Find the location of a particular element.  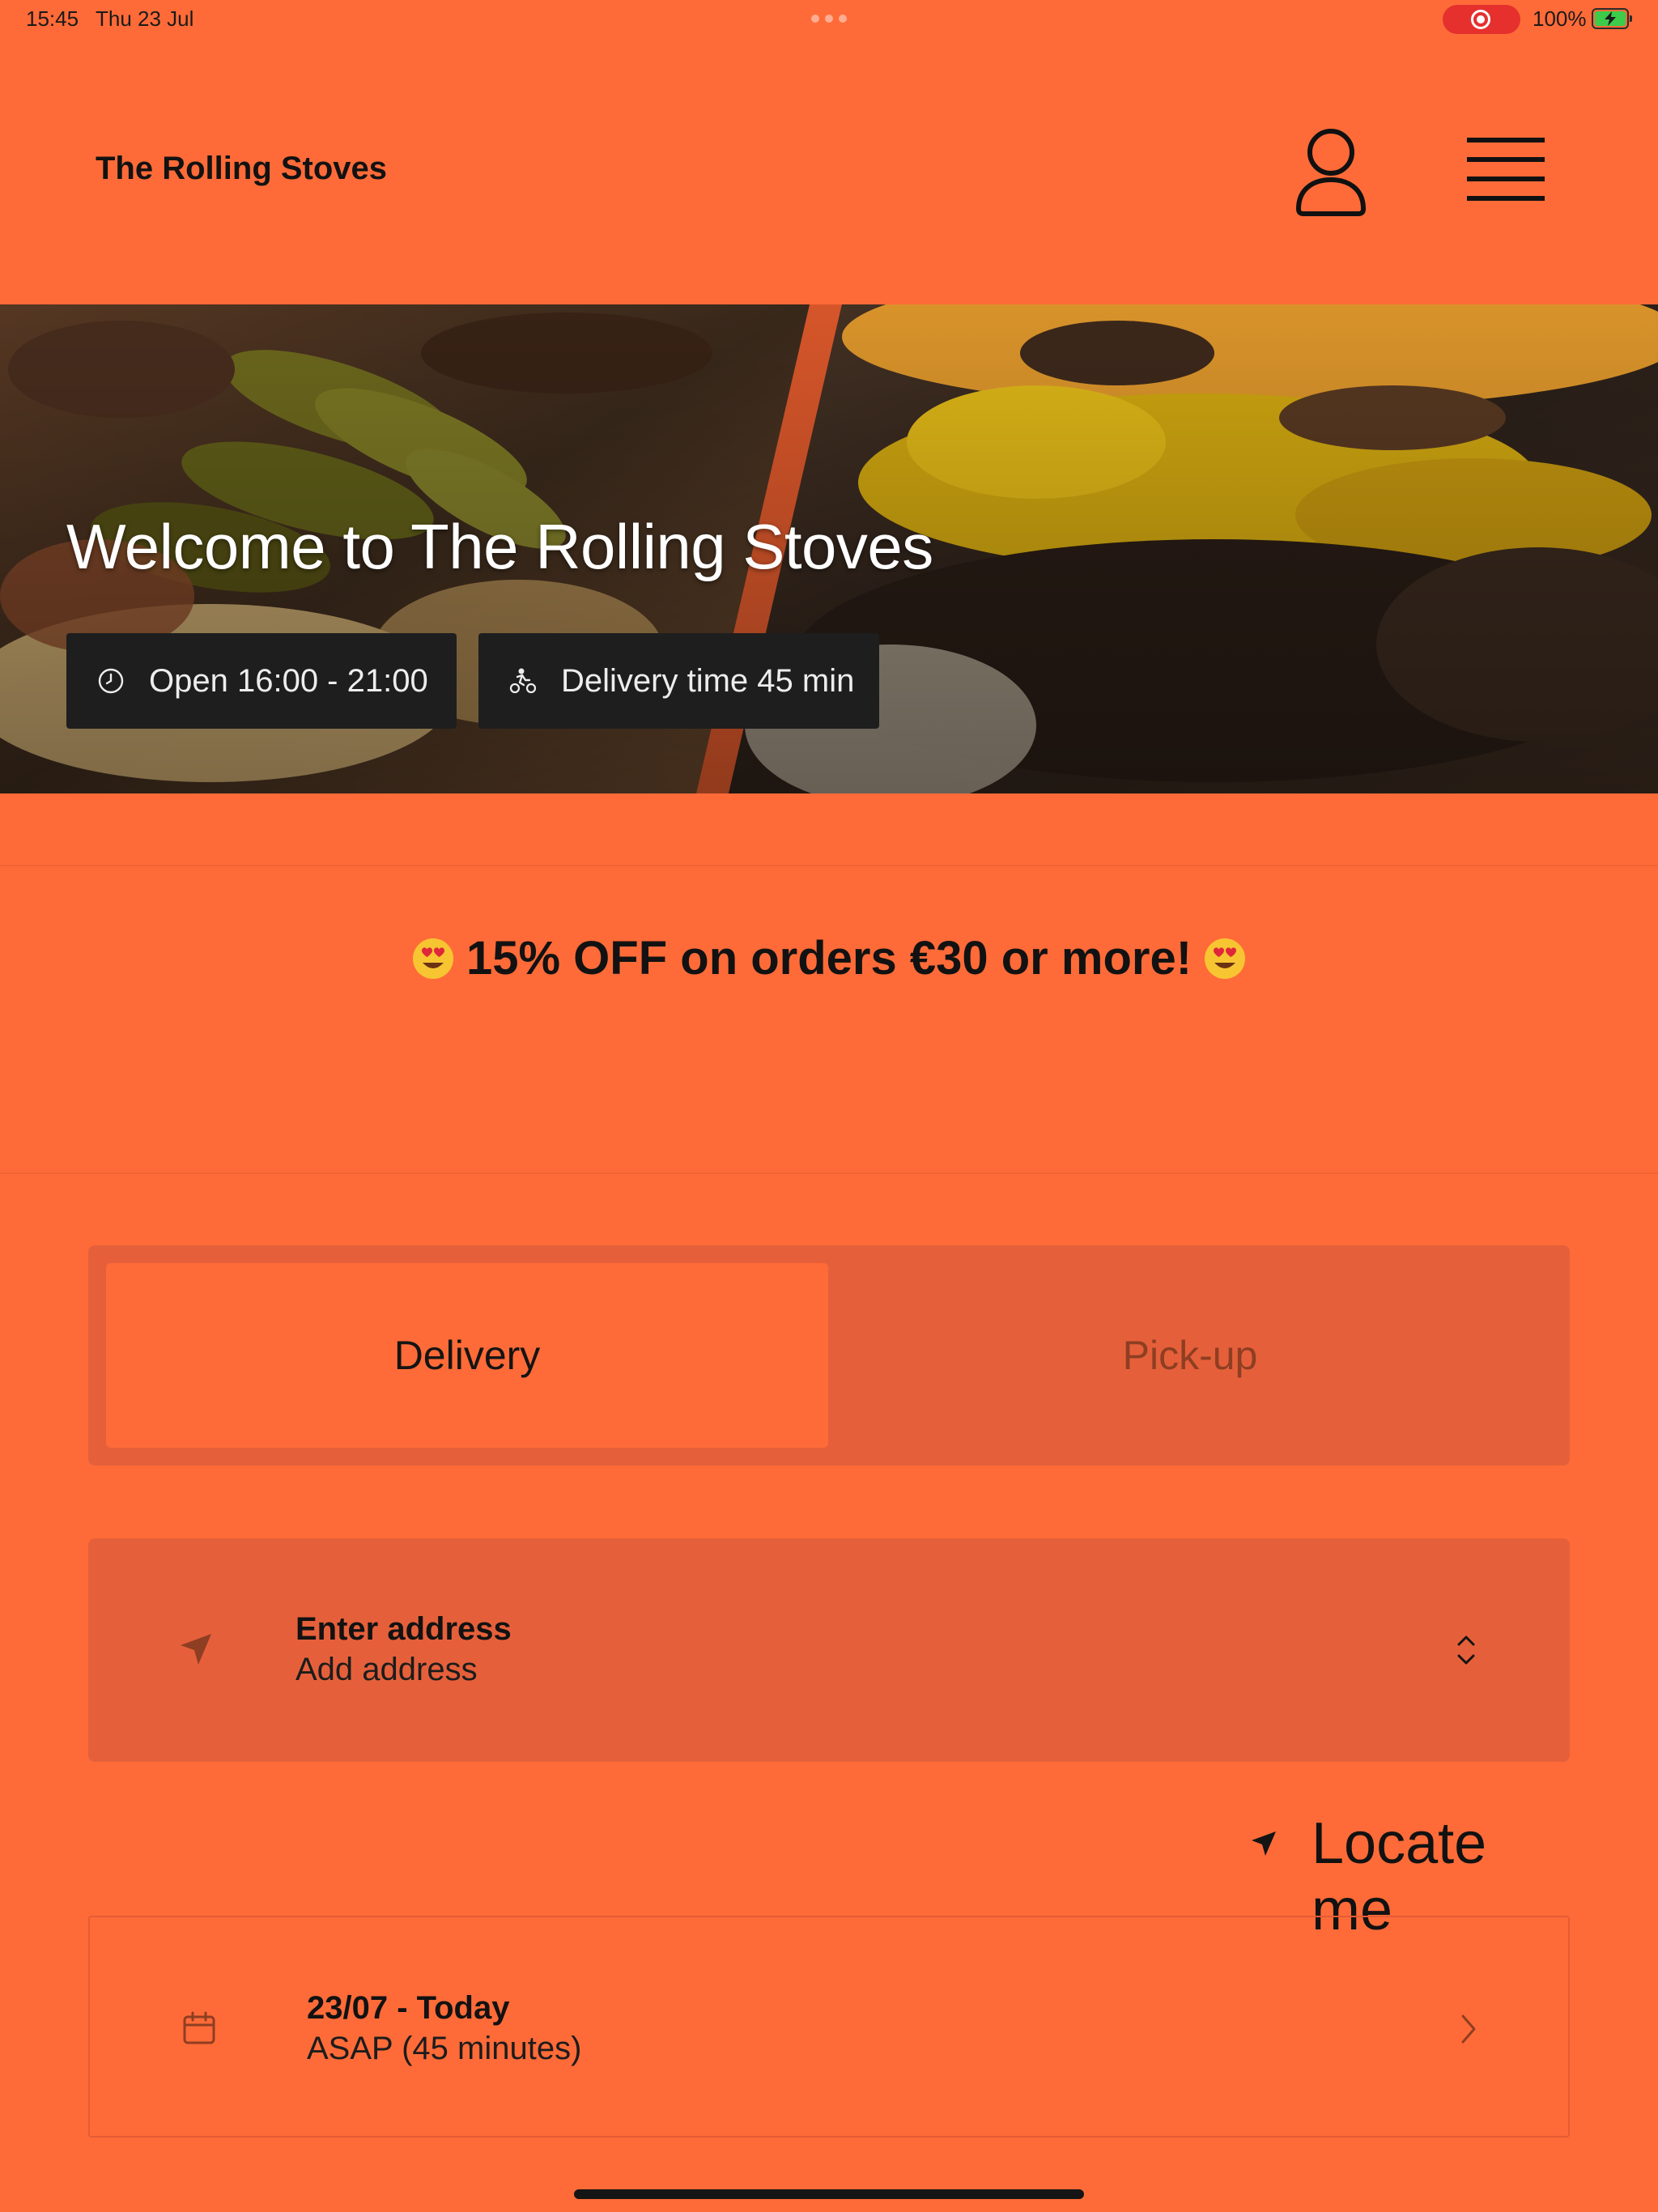

delivery-time-text: Delivery time 45 min is located at coordinates (708, 681).